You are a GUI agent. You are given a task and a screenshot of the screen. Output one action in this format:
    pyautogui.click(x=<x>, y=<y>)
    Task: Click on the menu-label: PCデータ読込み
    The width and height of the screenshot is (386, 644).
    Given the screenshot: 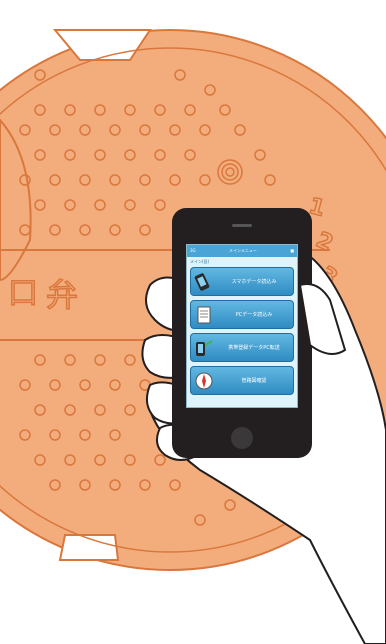 What is the action you would take?
    pyautogui.click(x=254, y=315)
    